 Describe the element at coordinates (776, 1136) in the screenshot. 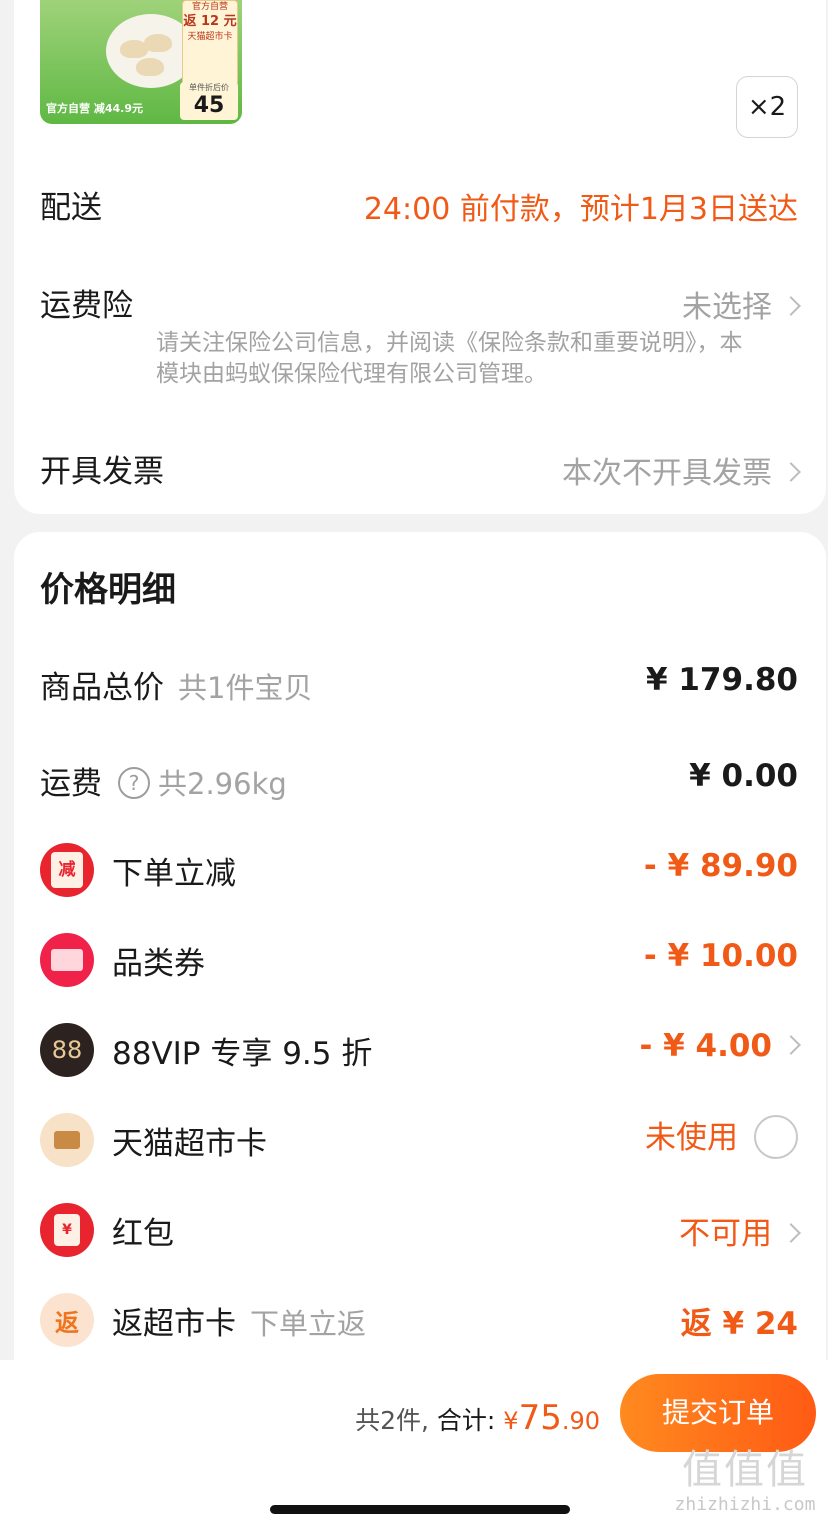

I see `supermarket-card-radio` at that location.